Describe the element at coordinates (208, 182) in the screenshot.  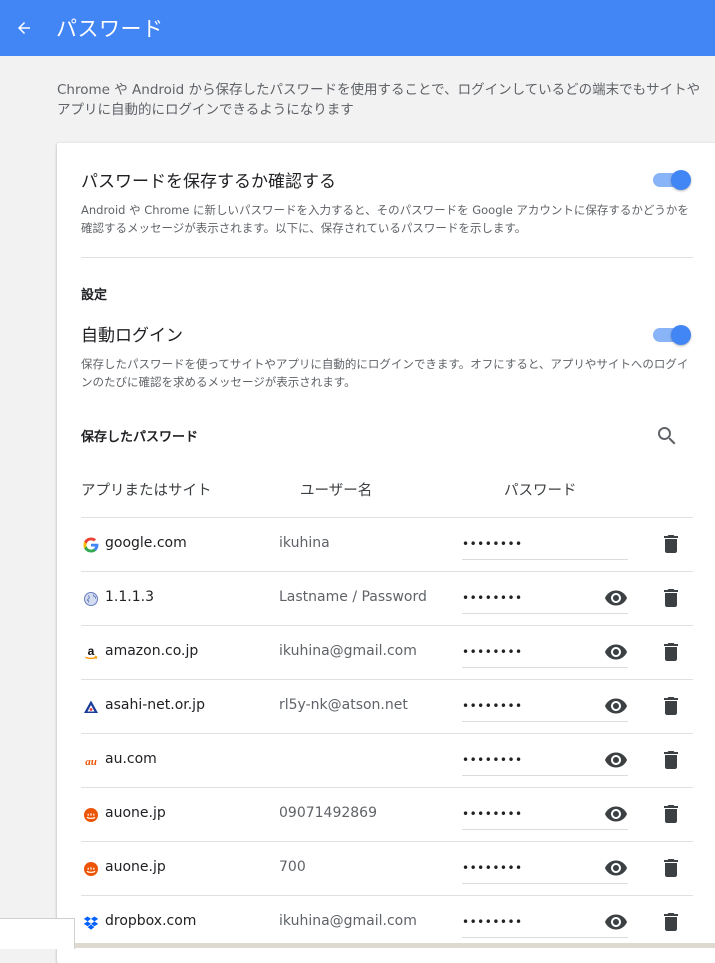
I see `offer-save-title: パスワードを保存するか確認する` at that location.